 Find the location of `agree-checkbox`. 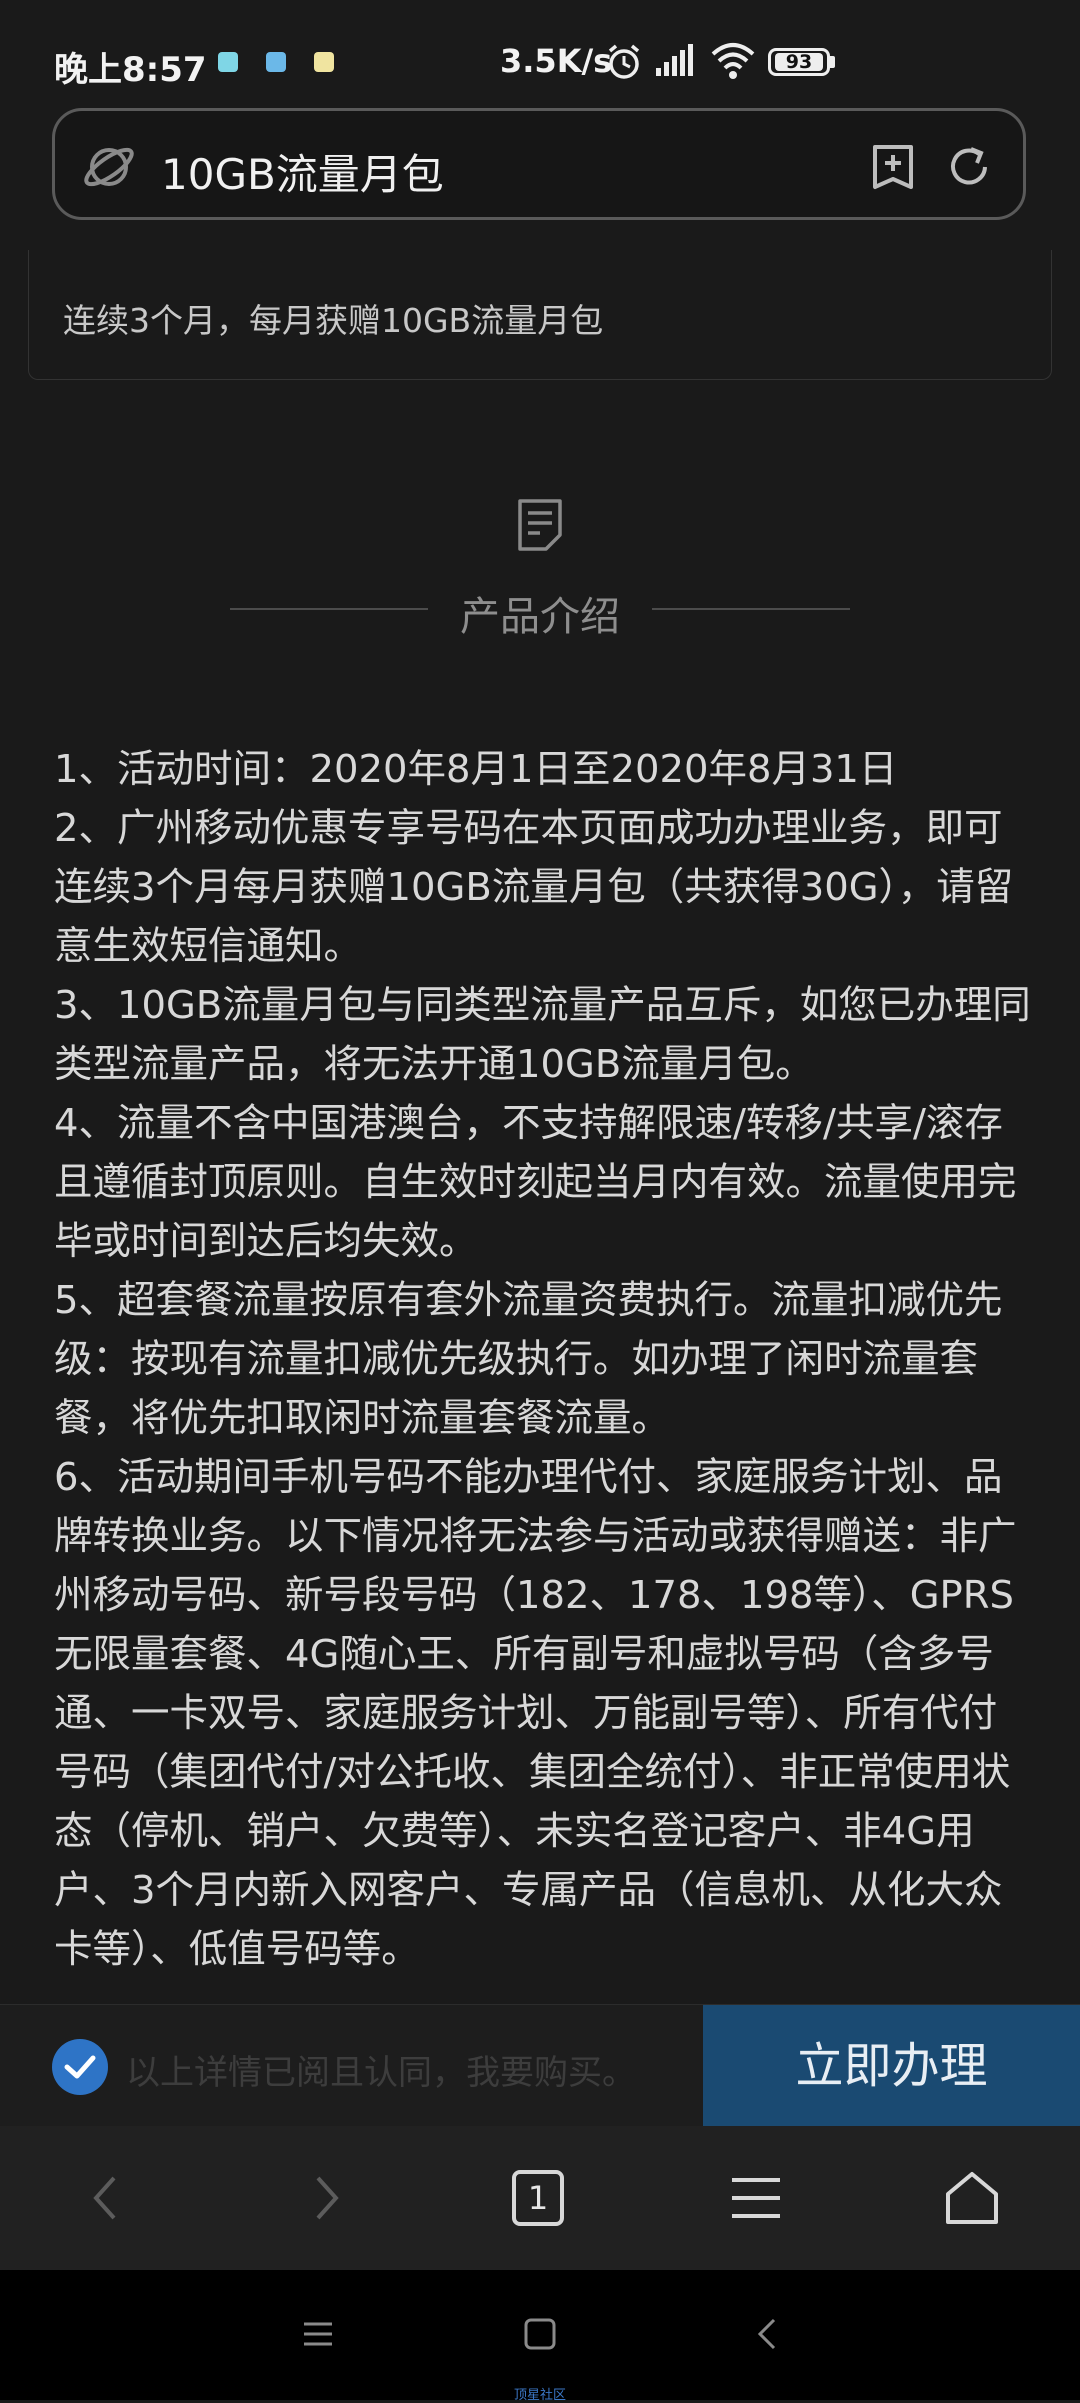

agree-checkbox is located at coordinates (80, 2067).